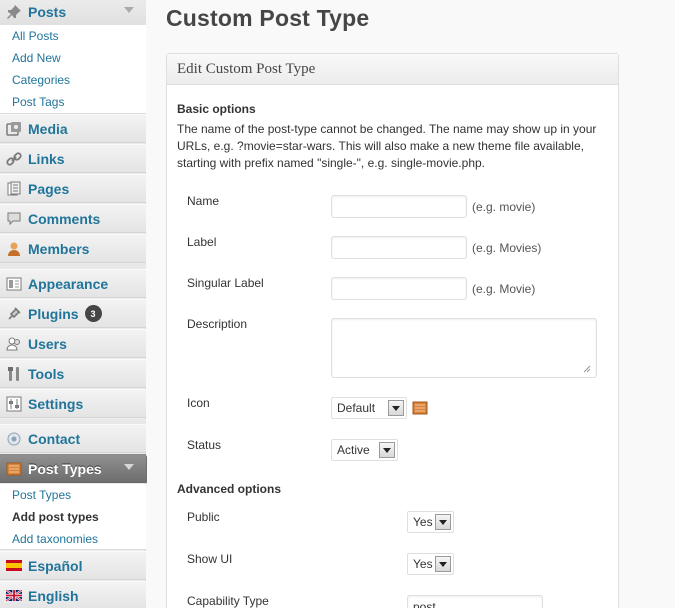 The width and height of the screenshot is (675, 608). I want to click on menu-tools-label: Tools, so click(46, 373).